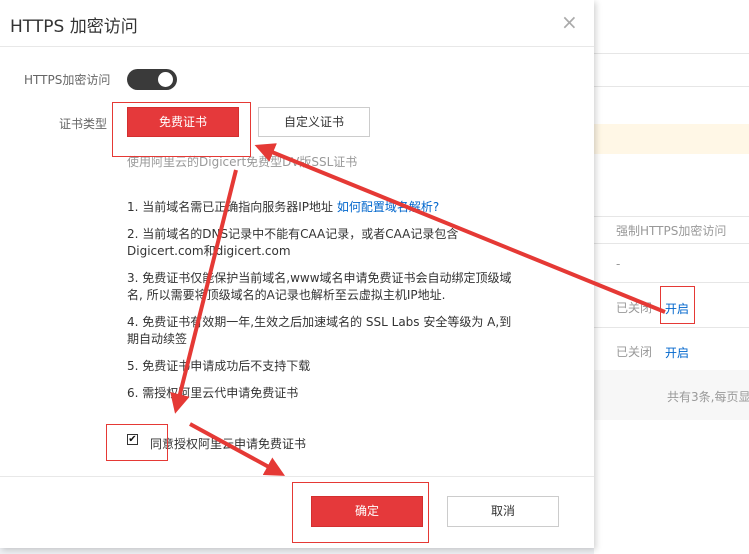 The image size is (749, 554). Describe the element at coordinates (132, 439) in the screenshot. I see `agree-checkbox: ✔` at that location.